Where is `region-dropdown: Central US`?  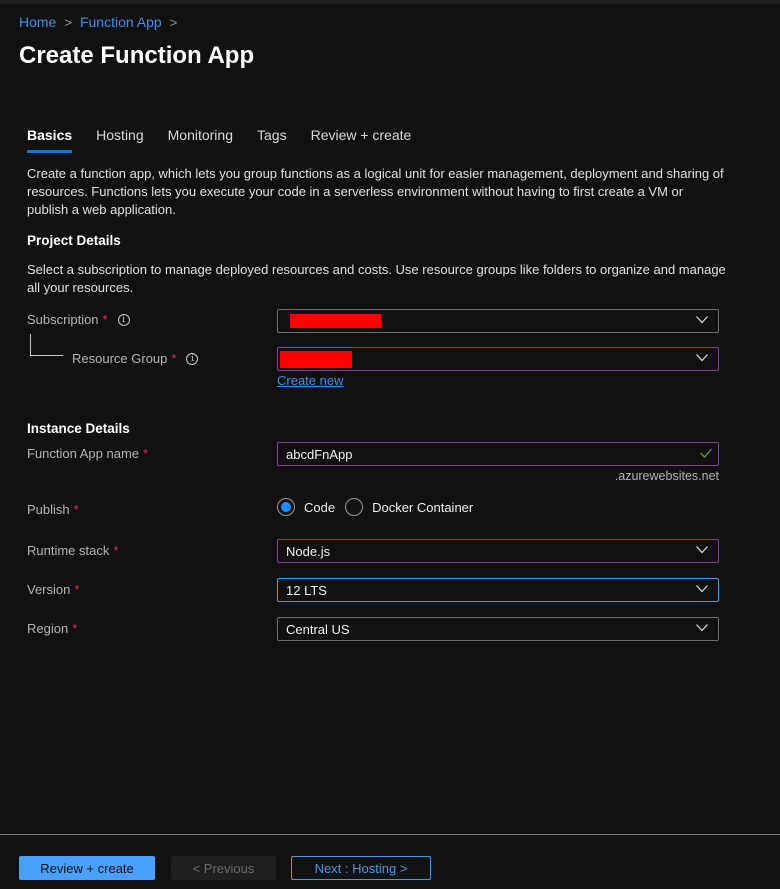
region-dropdown: Central US is located at coordinates (498, 629).